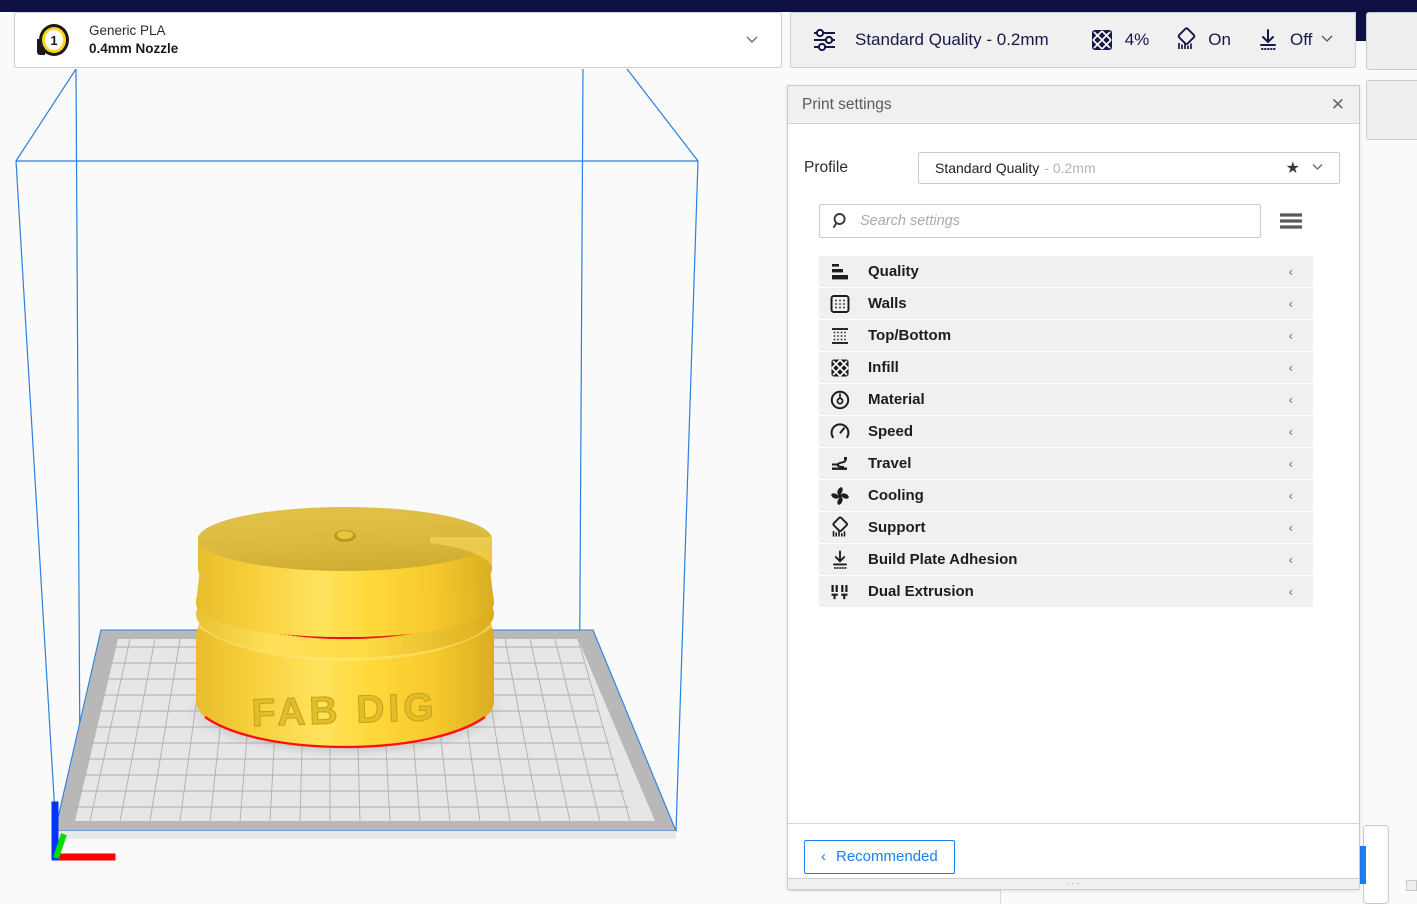 The height and width of the screenshot is (904, 1417). What do you see at coordinates (127, 31) in the screenshot?
I see `extruder-material-label: Generic PLA` at bounding box center [127, 31].